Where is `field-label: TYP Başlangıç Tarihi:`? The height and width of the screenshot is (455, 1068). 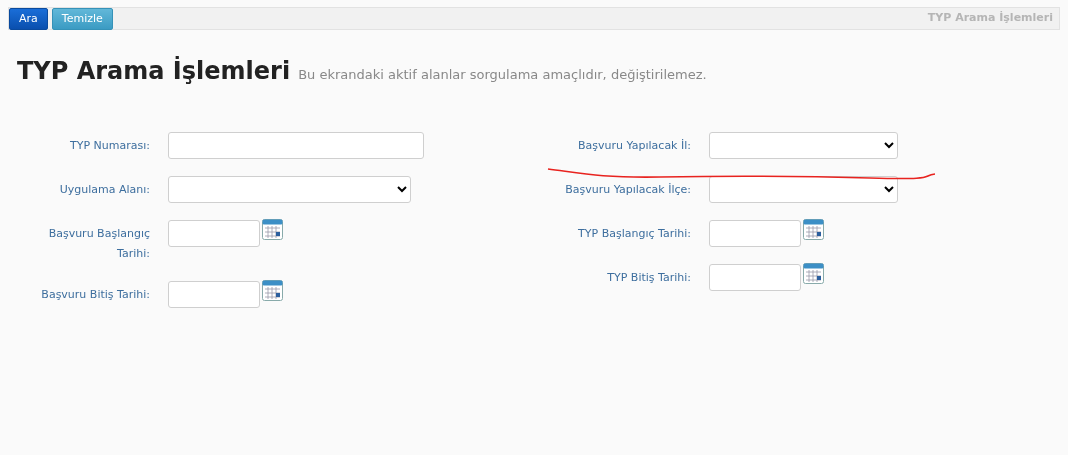
field-label: TYP Başlangıç Tarihi: is located at coordinates (634, 233).